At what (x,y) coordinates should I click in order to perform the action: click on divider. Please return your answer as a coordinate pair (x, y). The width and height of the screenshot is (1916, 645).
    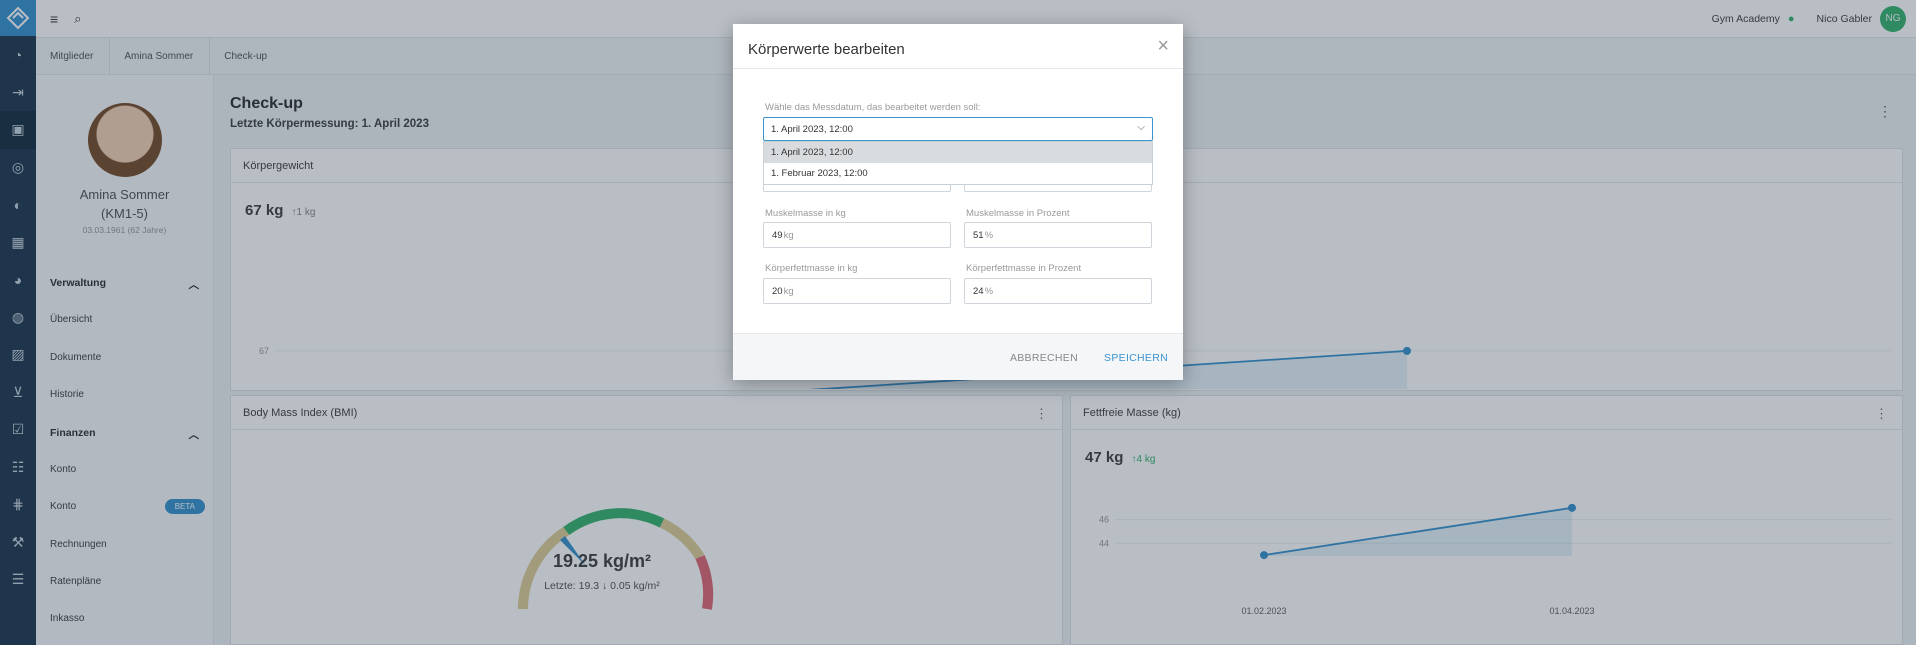
    Looking at the image, I should click on (958, 68).